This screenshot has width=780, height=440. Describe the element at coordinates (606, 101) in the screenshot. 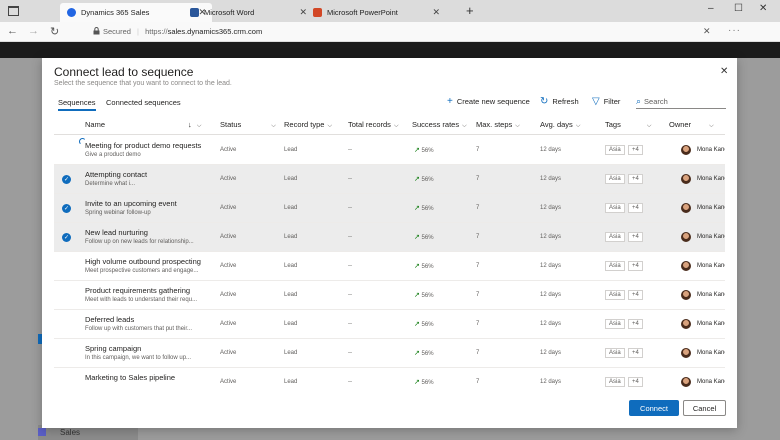

I see `filter-button: ▽ Filter` at that location.